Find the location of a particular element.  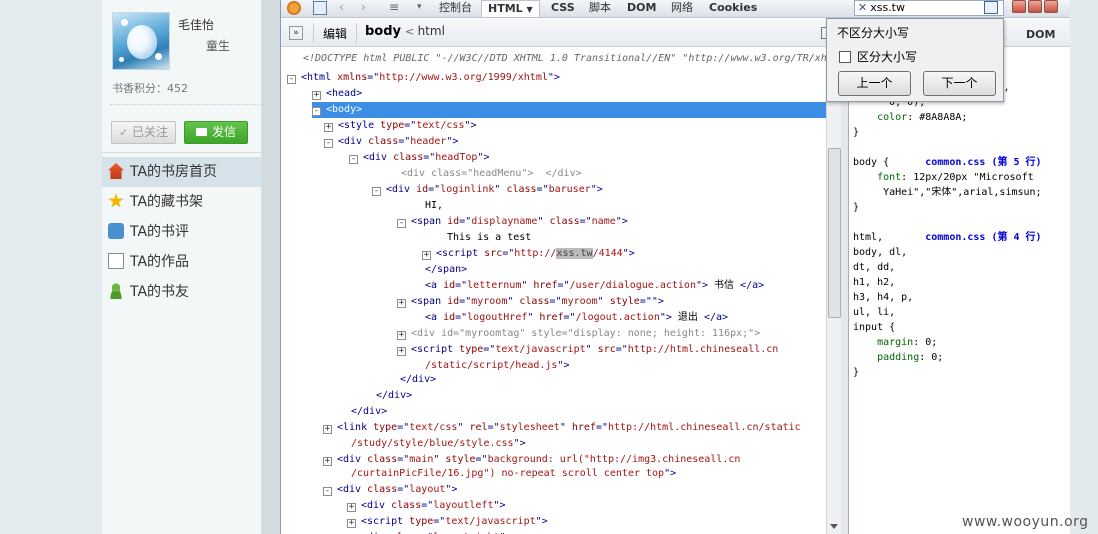

username: 毛佳怡 is located at coordinates (196, 24).